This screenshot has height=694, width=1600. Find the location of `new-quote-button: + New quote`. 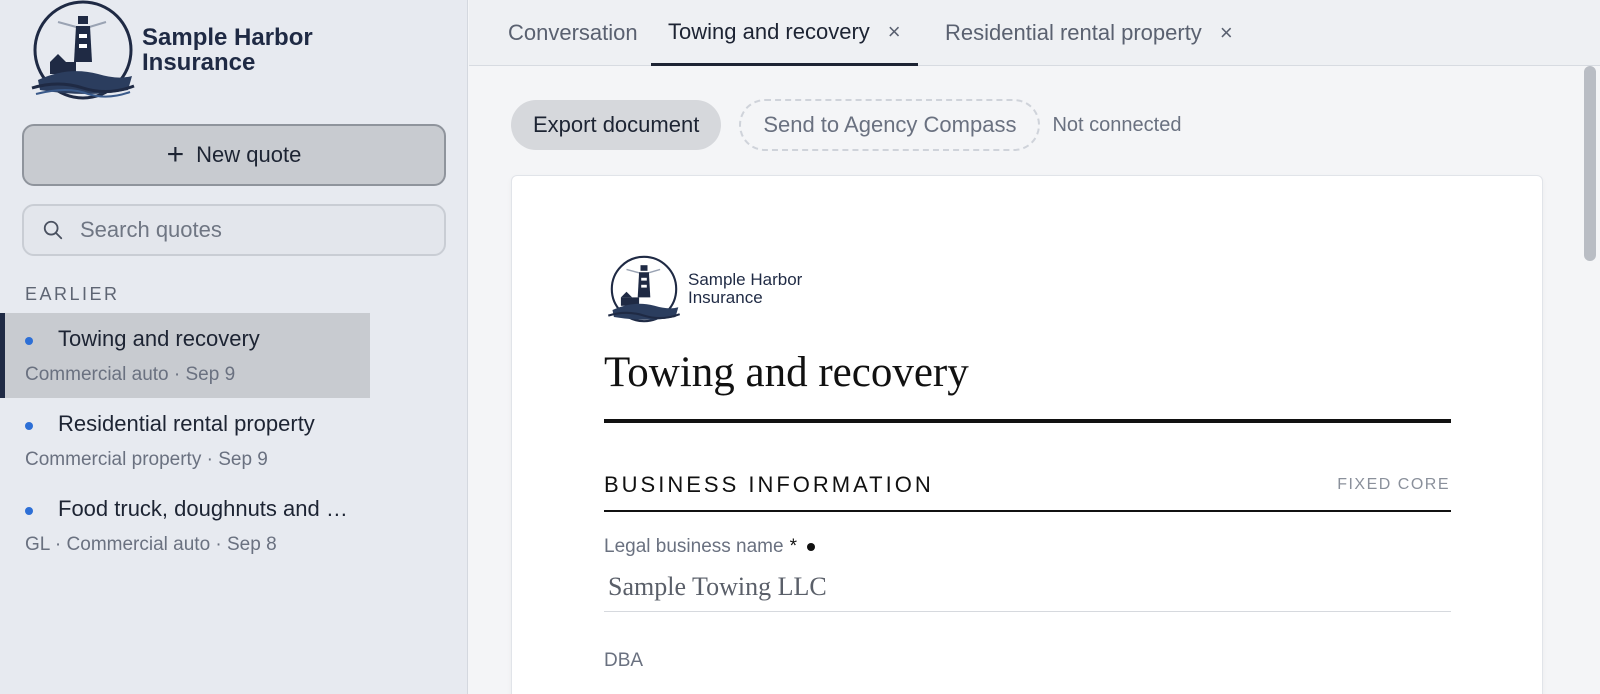

new-quote-button: + New quote is located at coordinates (234, 155).